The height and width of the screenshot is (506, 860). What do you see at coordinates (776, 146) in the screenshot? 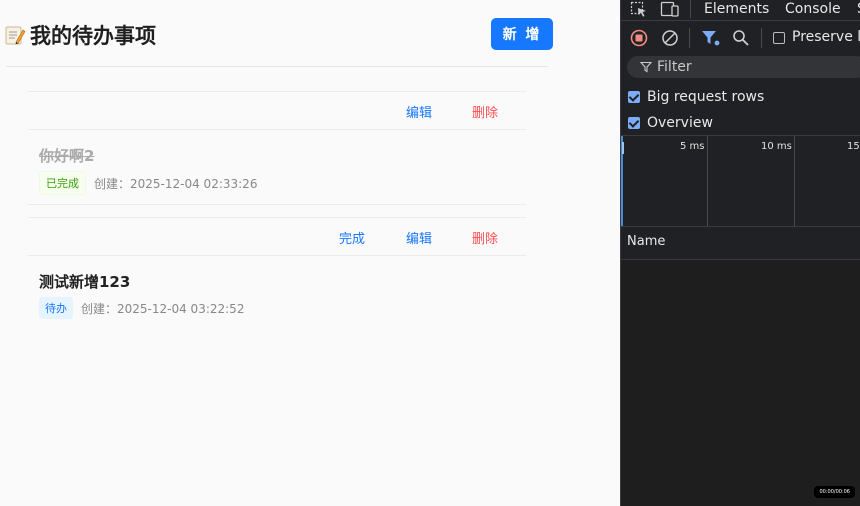
I see `timeline-label: 10 ms` at bounding box center [776, 146].